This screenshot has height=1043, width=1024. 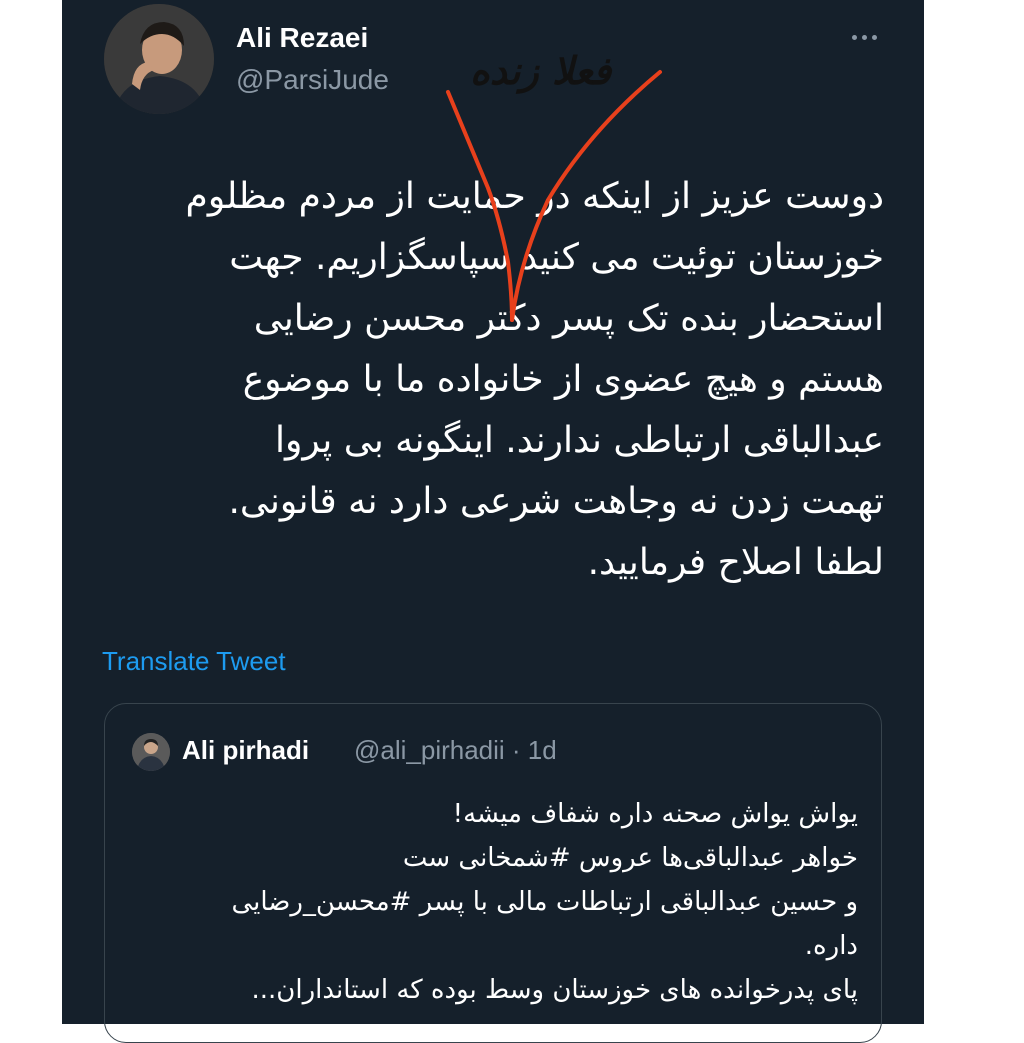 What do you see at coordinates (541, 70) in the screenshot?
I see `handwritten-annotation: فعلا زنده` at bounding box center [541, 70].